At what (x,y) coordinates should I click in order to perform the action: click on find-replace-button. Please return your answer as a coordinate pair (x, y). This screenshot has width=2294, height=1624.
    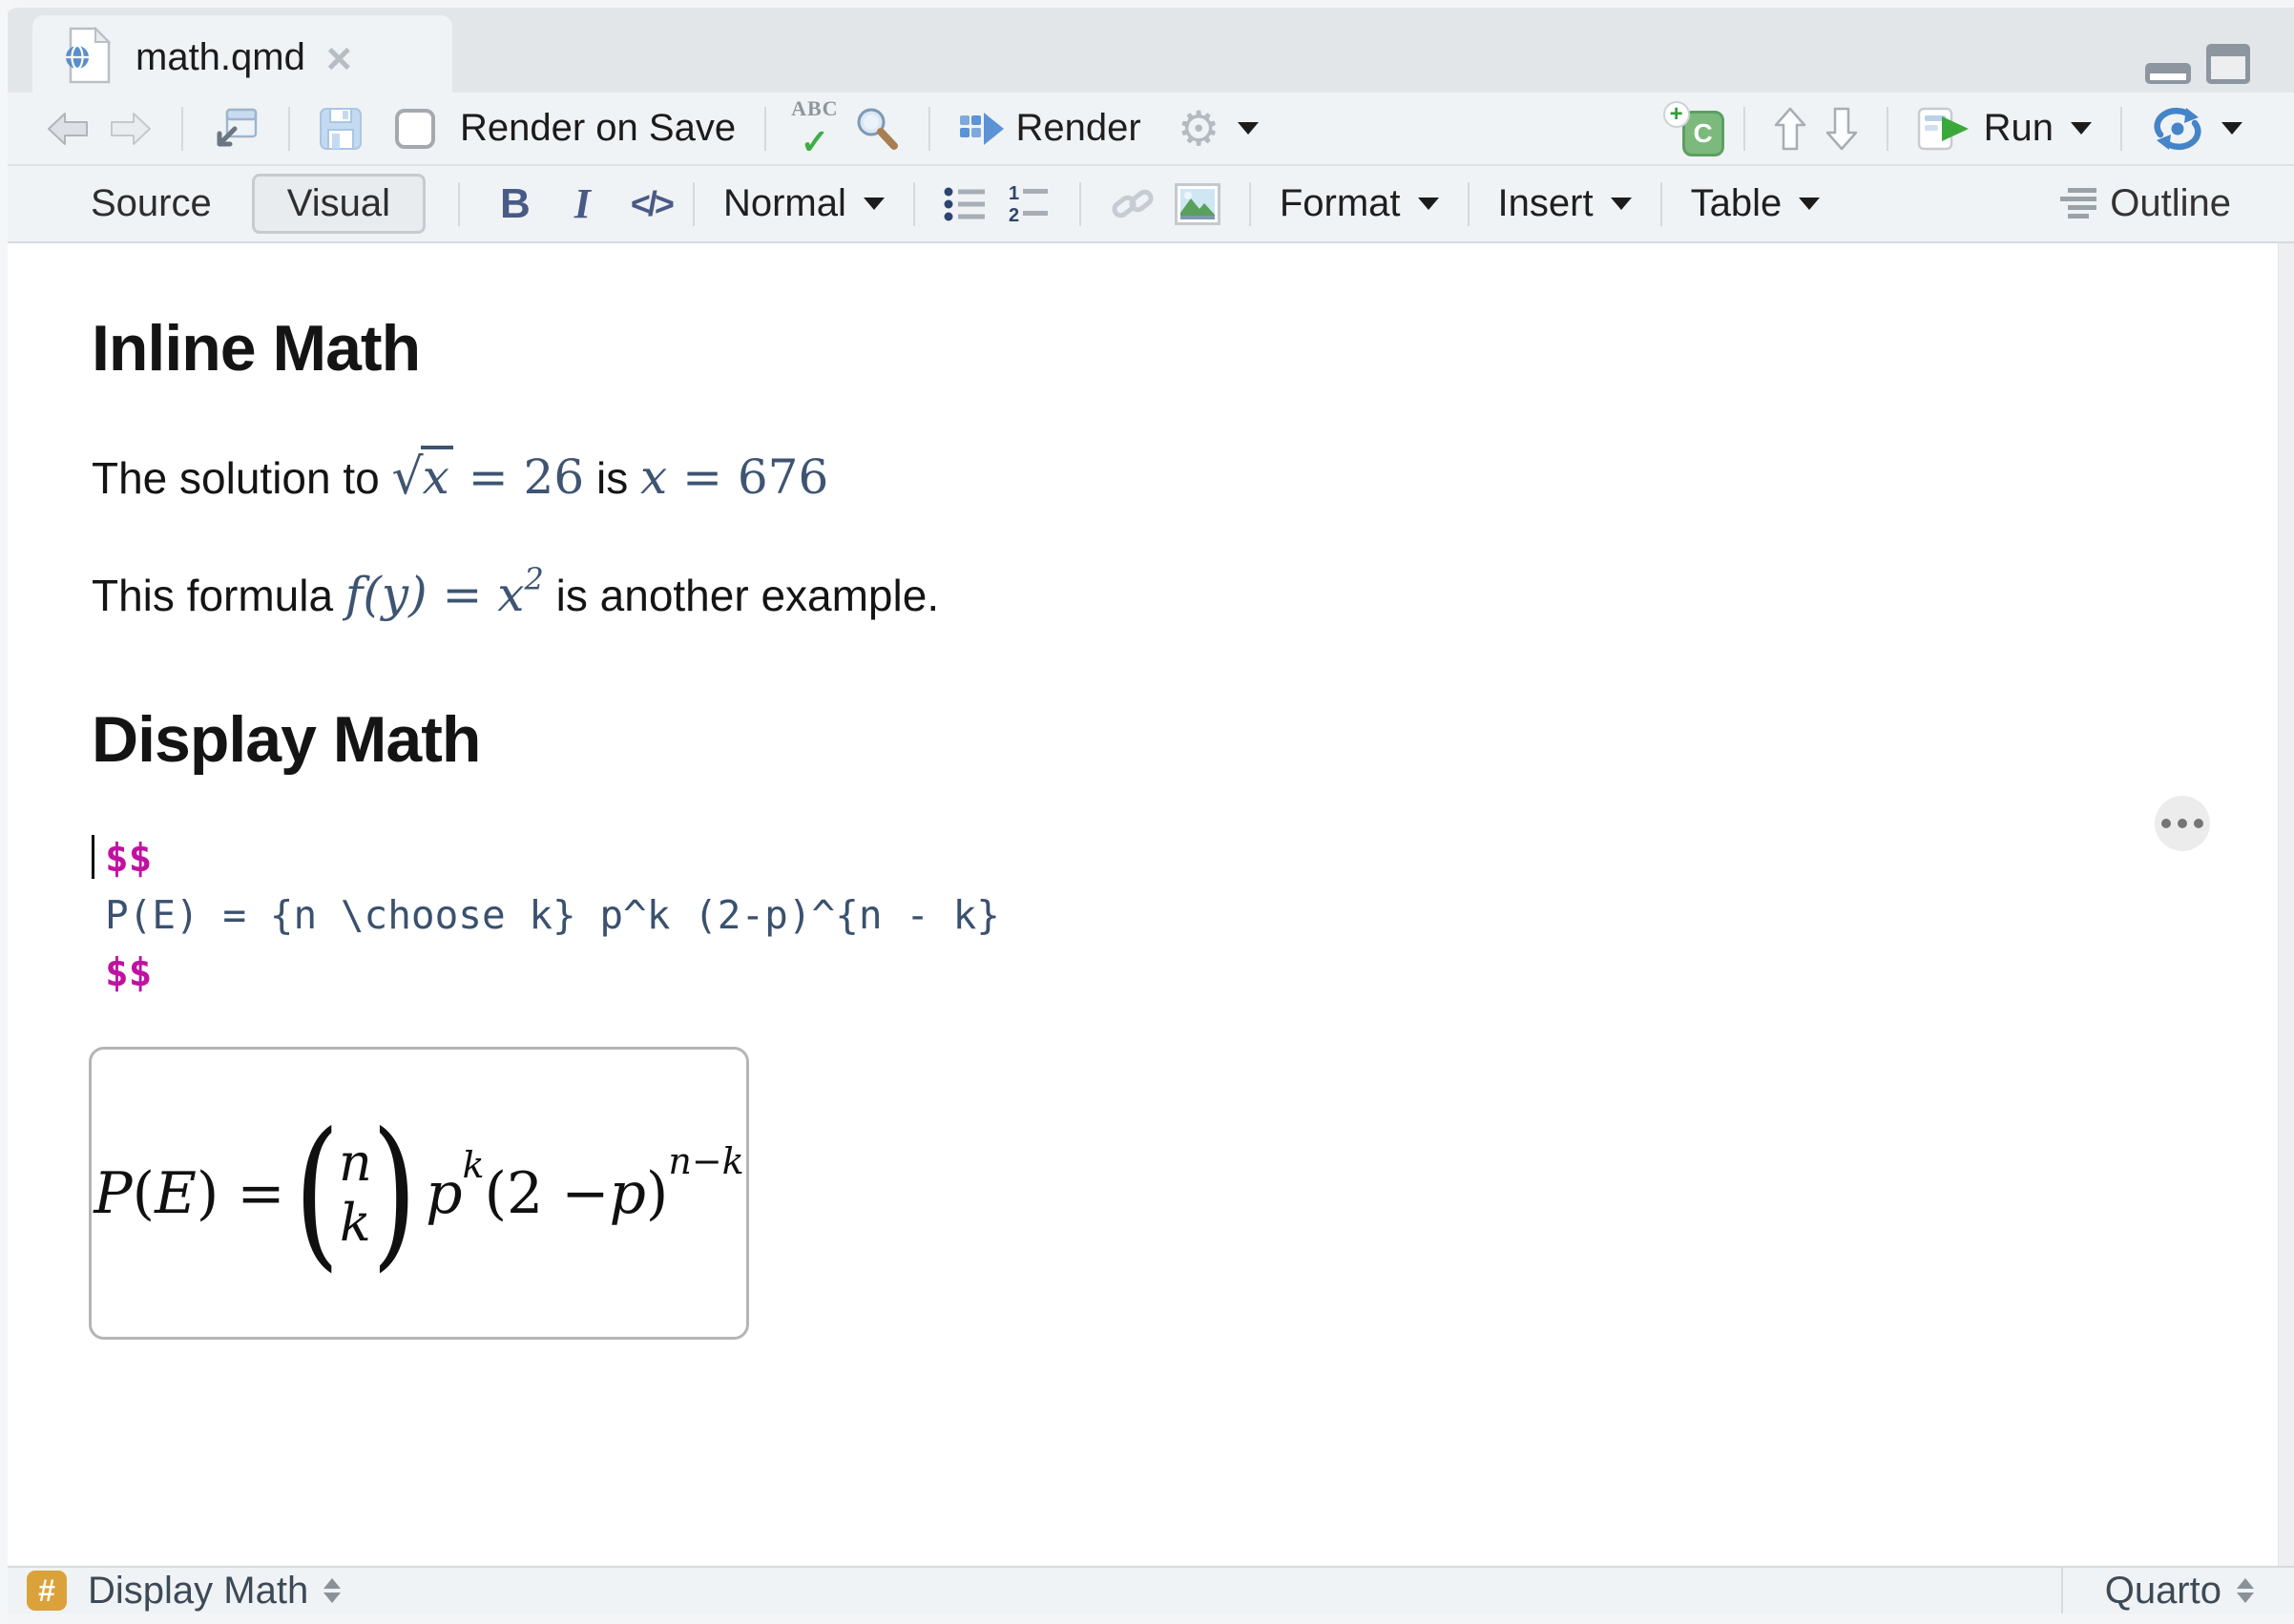
    Looking at the image, I should click on (877, 129).